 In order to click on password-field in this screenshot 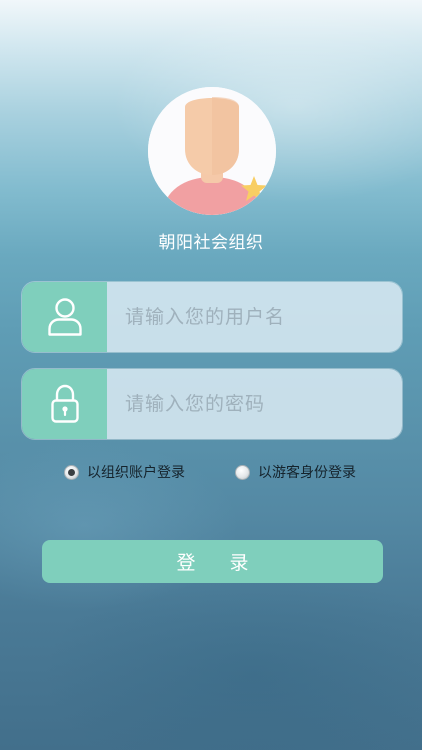, I will do `click(212, 404)`.